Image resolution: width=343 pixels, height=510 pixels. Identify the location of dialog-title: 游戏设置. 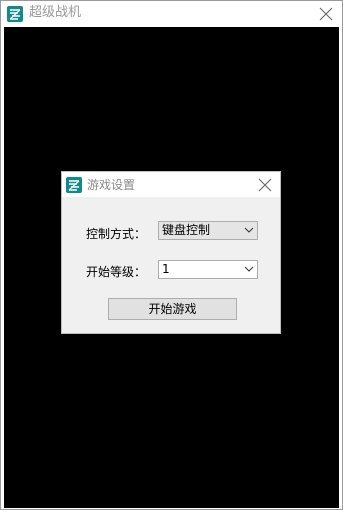
(111, 185).